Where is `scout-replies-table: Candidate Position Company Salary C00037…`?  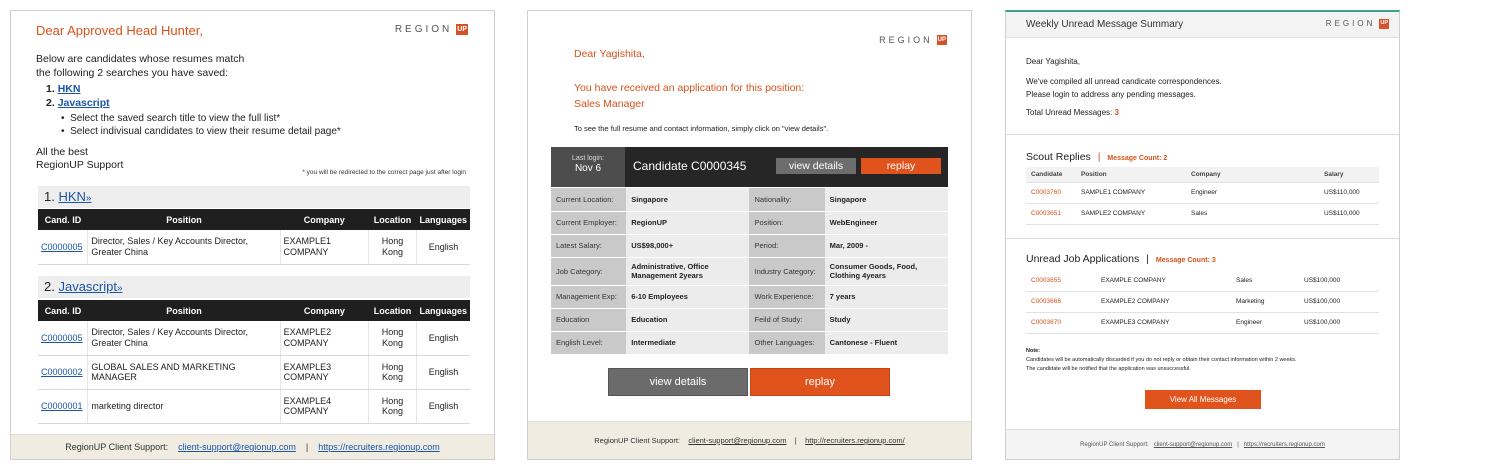
scout-replies-table: Candidate Position Company Salary C00037… is located at coordinates (1202, 196).